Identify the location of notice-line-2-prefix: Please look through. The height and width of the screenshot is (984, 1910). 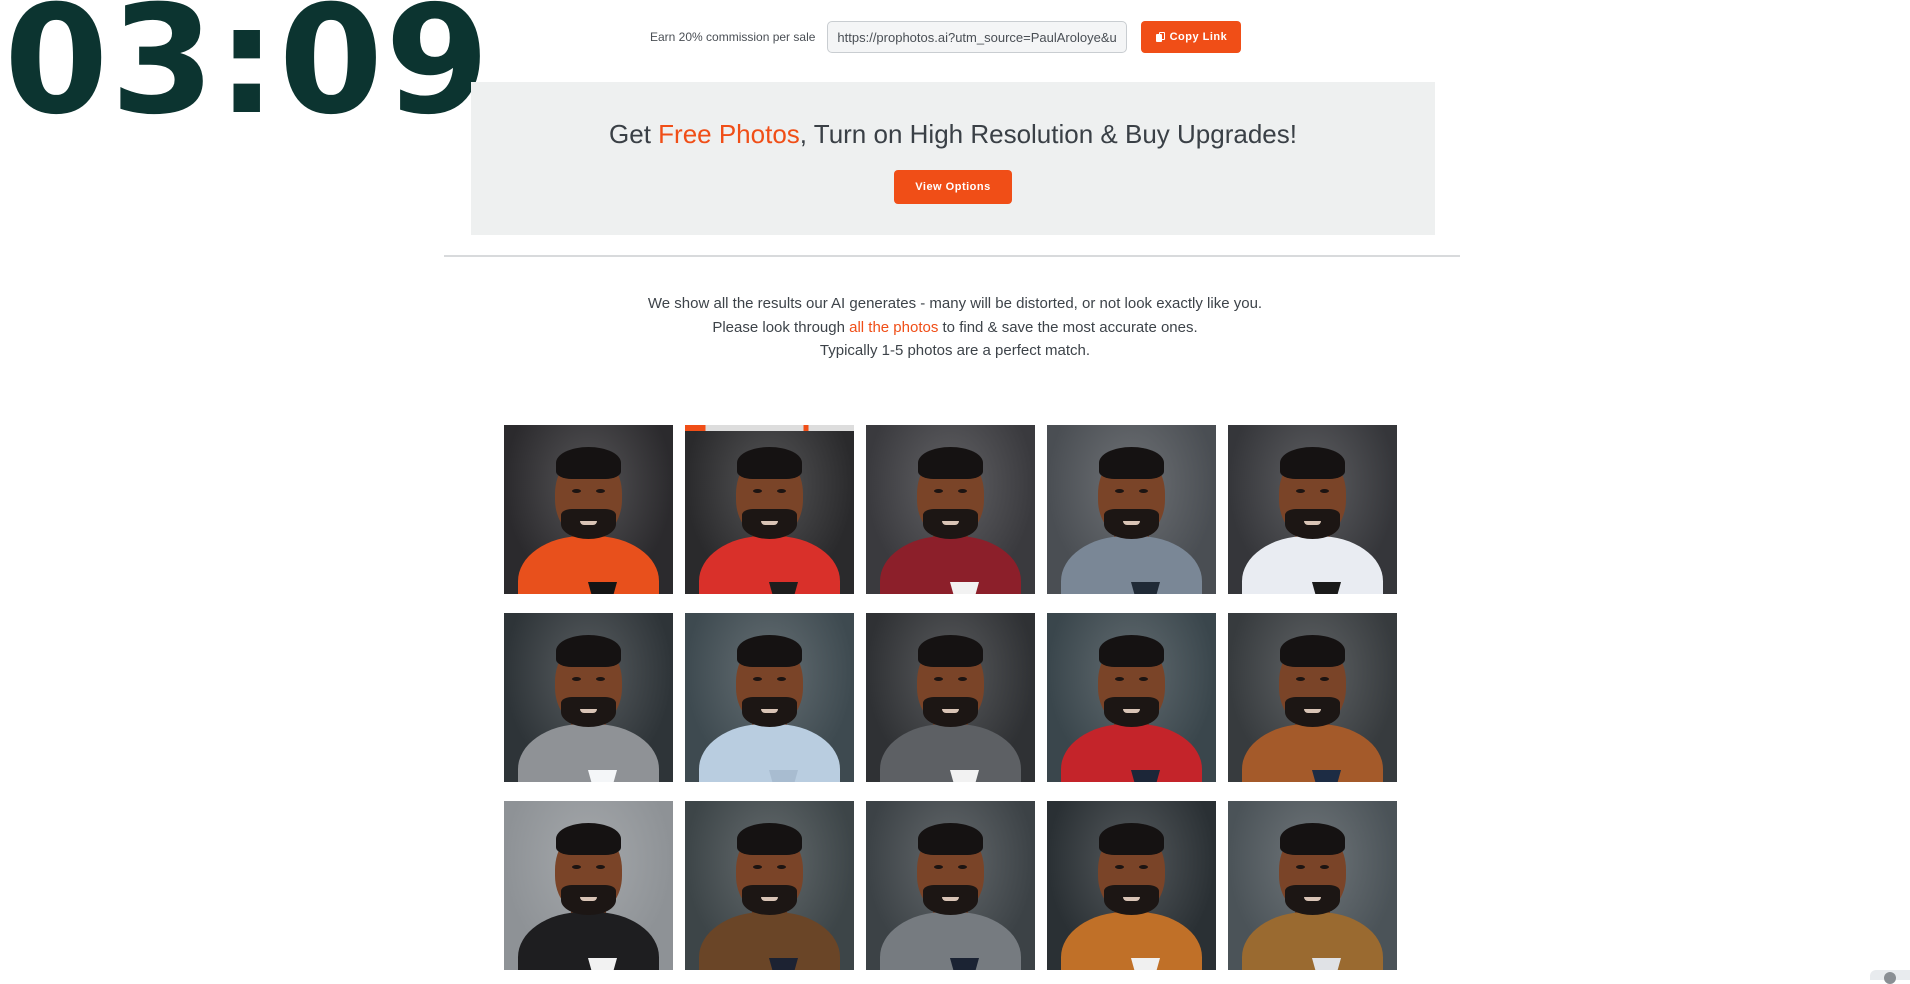
(781, 327).